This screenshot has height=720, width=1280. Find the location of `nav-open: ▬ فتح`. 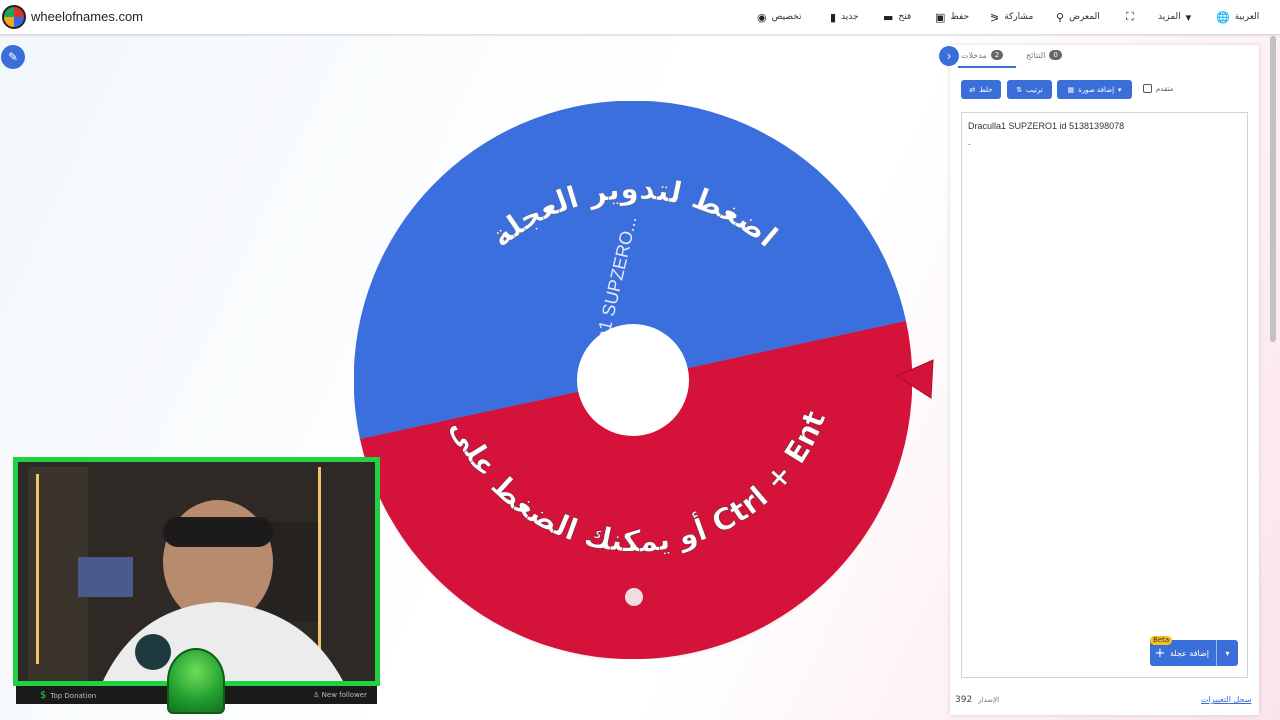

nav-open: ▬ فتح is located at coordinates (897, 17).